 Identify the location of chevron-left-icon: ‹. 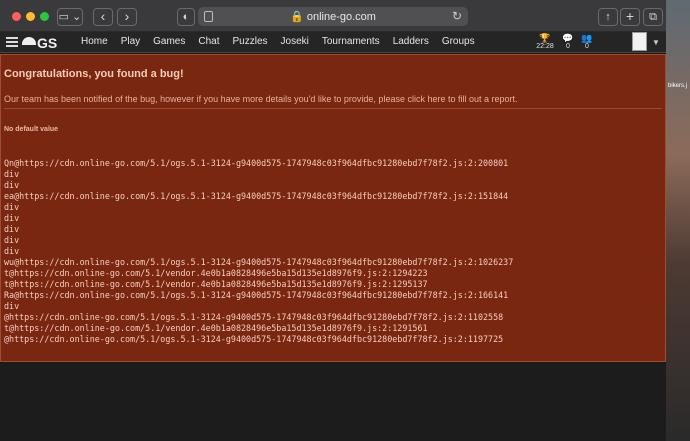
(103, 16).